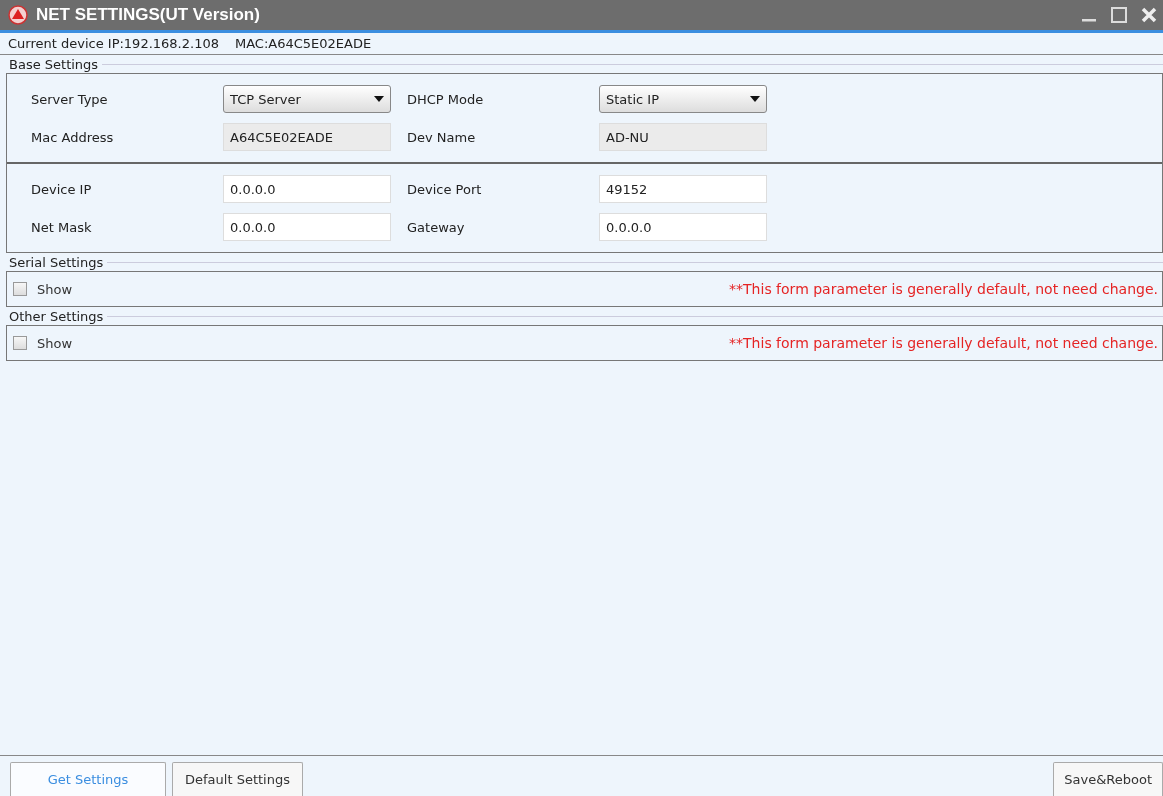  Describe the element at coordinates (113, 43) in the screenshot. I see `device-ip-text: Current device IP:192.168.2.108` at that location.